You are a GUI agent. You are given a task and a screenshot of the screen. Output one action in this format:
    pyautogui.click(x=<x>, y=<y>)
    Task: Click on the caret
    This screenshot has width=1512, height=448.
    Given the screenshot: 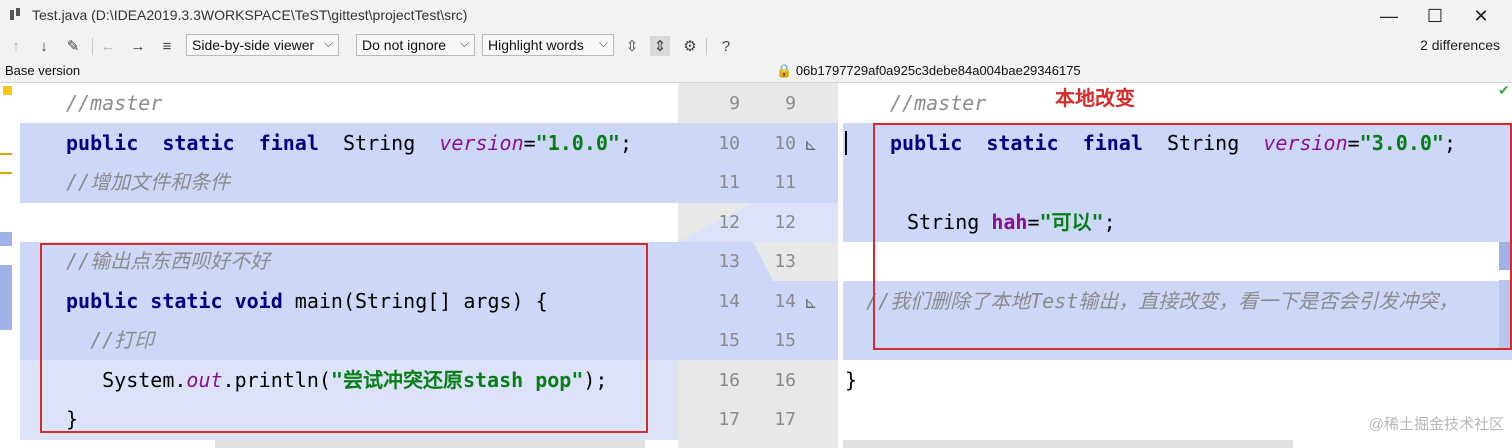 What is the action you would take?
    pyautogui.click(x=846, y=143)
    